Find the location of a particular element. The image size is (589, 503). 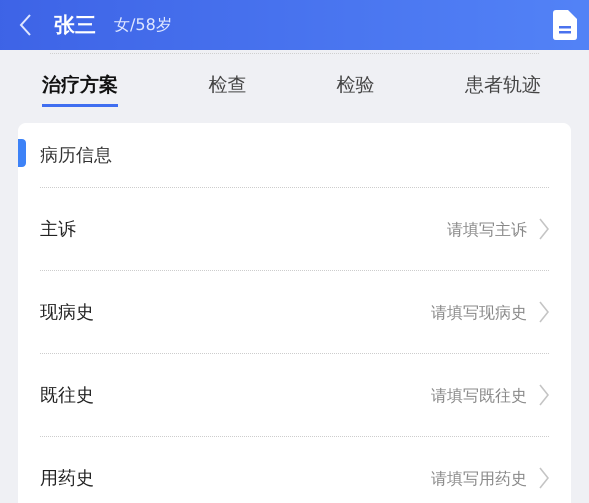

input-field: 请填写现病史 is located at coordinates (311, 312).